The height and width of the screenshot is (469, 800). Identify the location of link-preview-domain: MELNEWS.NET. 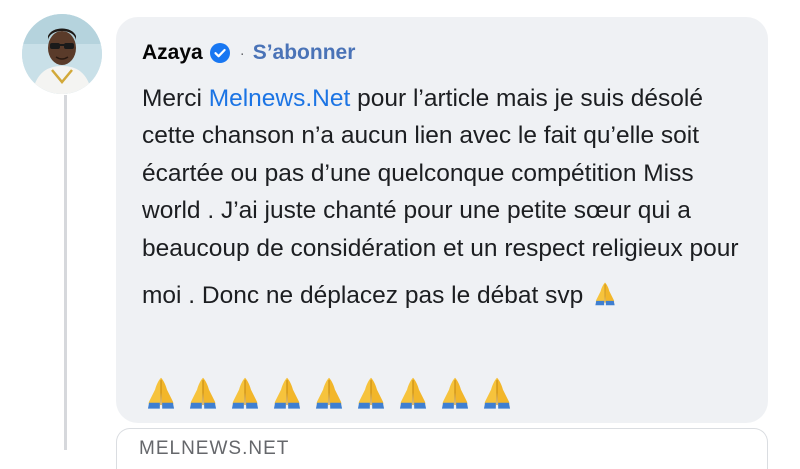
(214, 448).